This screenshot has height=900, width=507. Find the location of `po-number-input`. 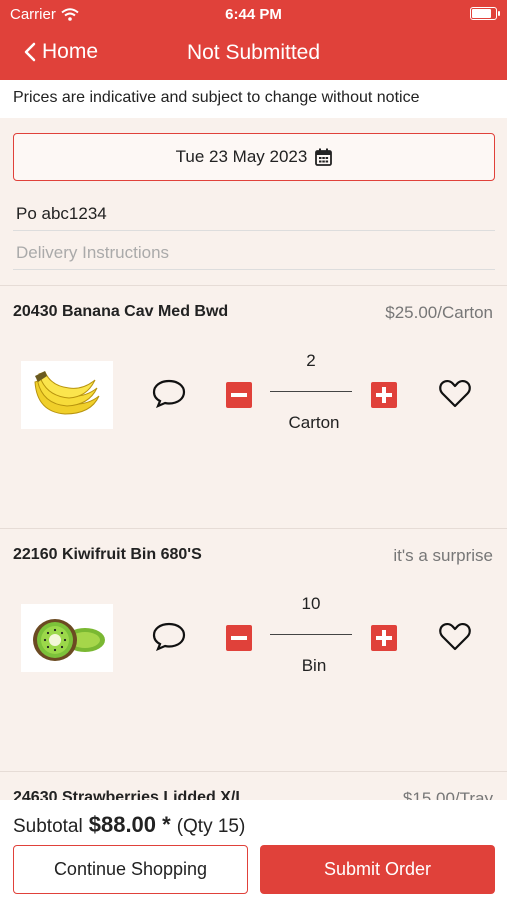

po-number-input is located at coordinates (254, 214).